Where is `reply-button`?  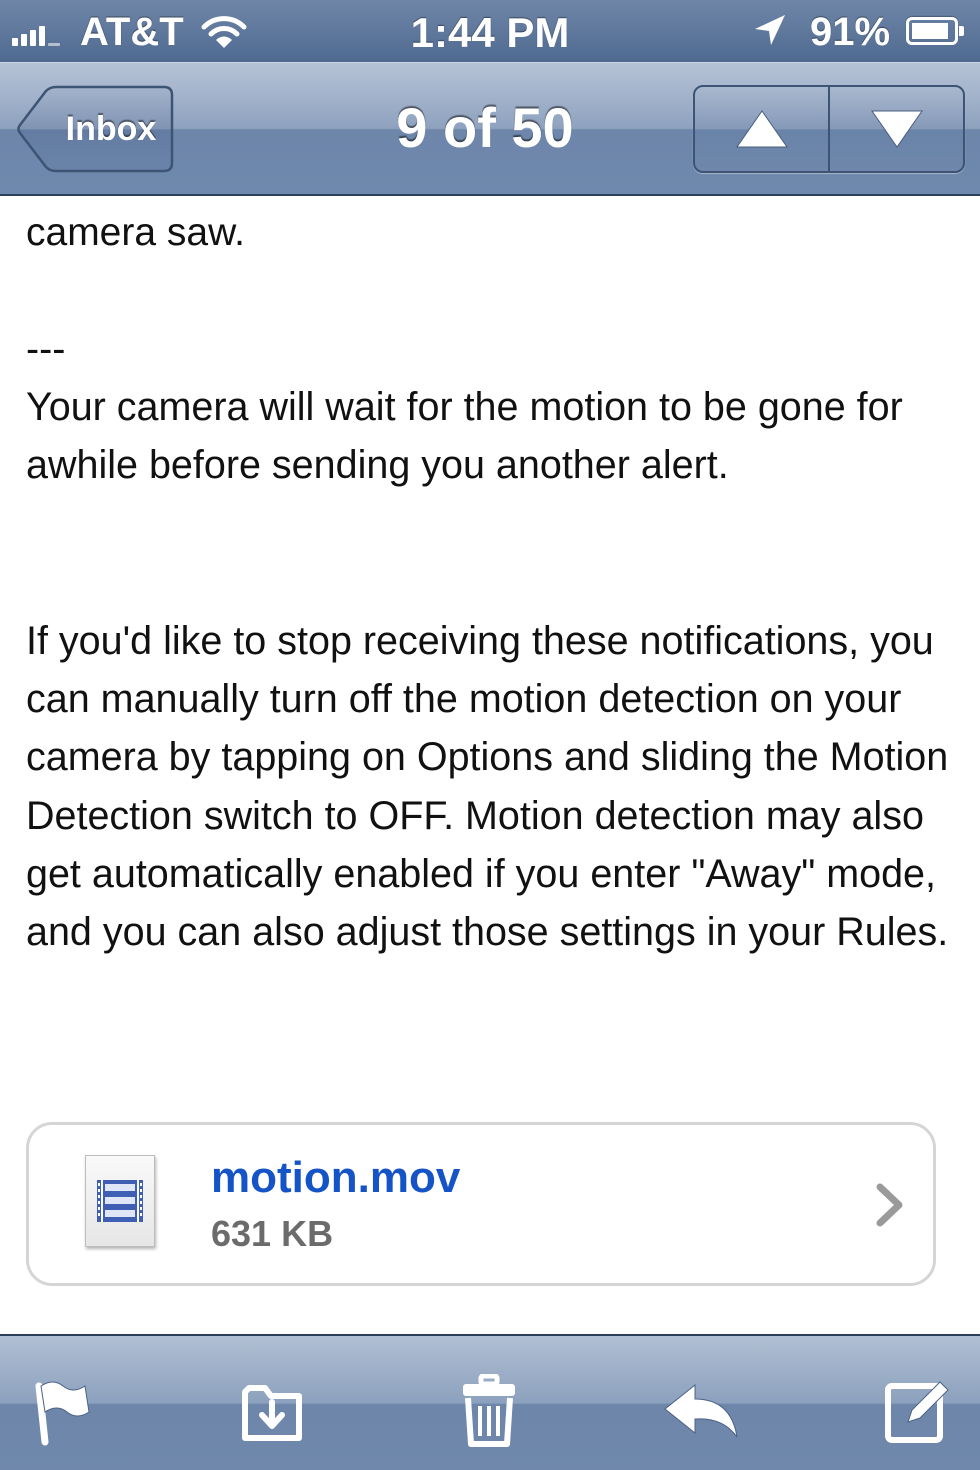
reply-button is located at coordinates (701, 1411).